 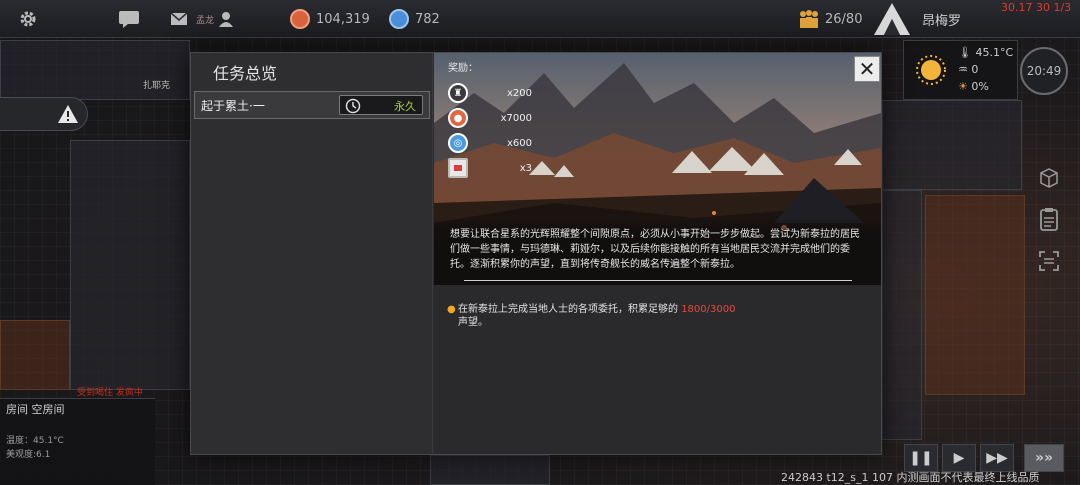 What do you see at coordinates (458, 143) in the screenshot?
I see `tech-icon: ◎` at bounding box center [458, 143].